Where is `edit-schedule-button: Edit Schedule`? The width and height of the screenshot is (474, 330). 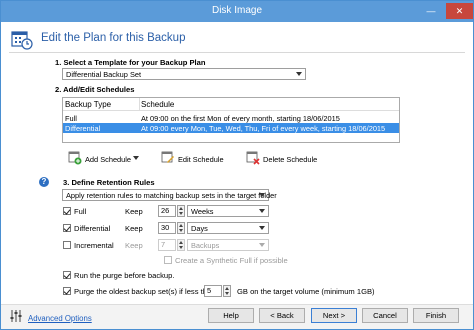 edit-schedule-button: Edit Schedule is located at coordinates (192, 158).